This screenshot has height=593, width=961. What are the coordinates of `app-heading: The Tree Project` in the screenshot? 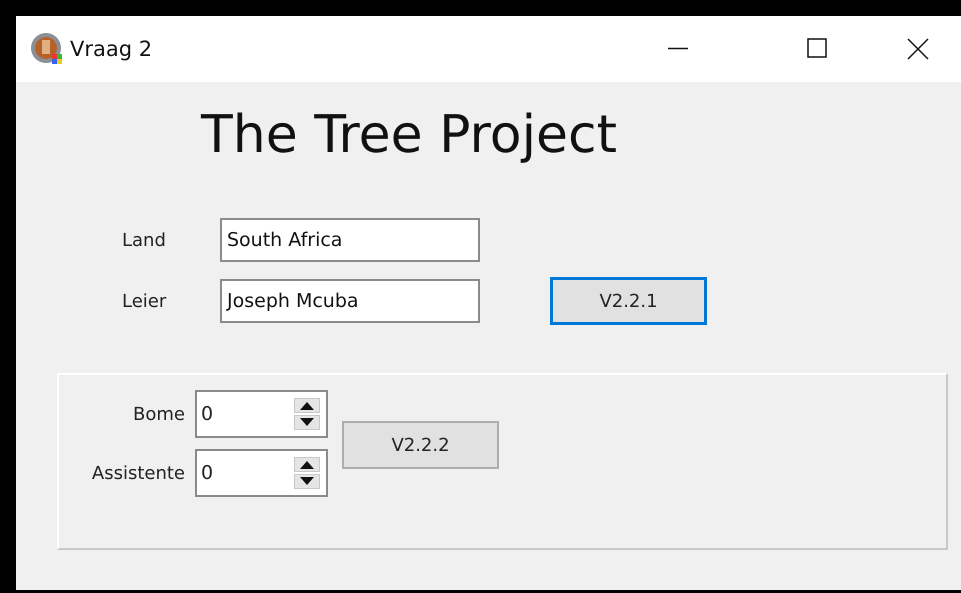 It's located at (409, 135).